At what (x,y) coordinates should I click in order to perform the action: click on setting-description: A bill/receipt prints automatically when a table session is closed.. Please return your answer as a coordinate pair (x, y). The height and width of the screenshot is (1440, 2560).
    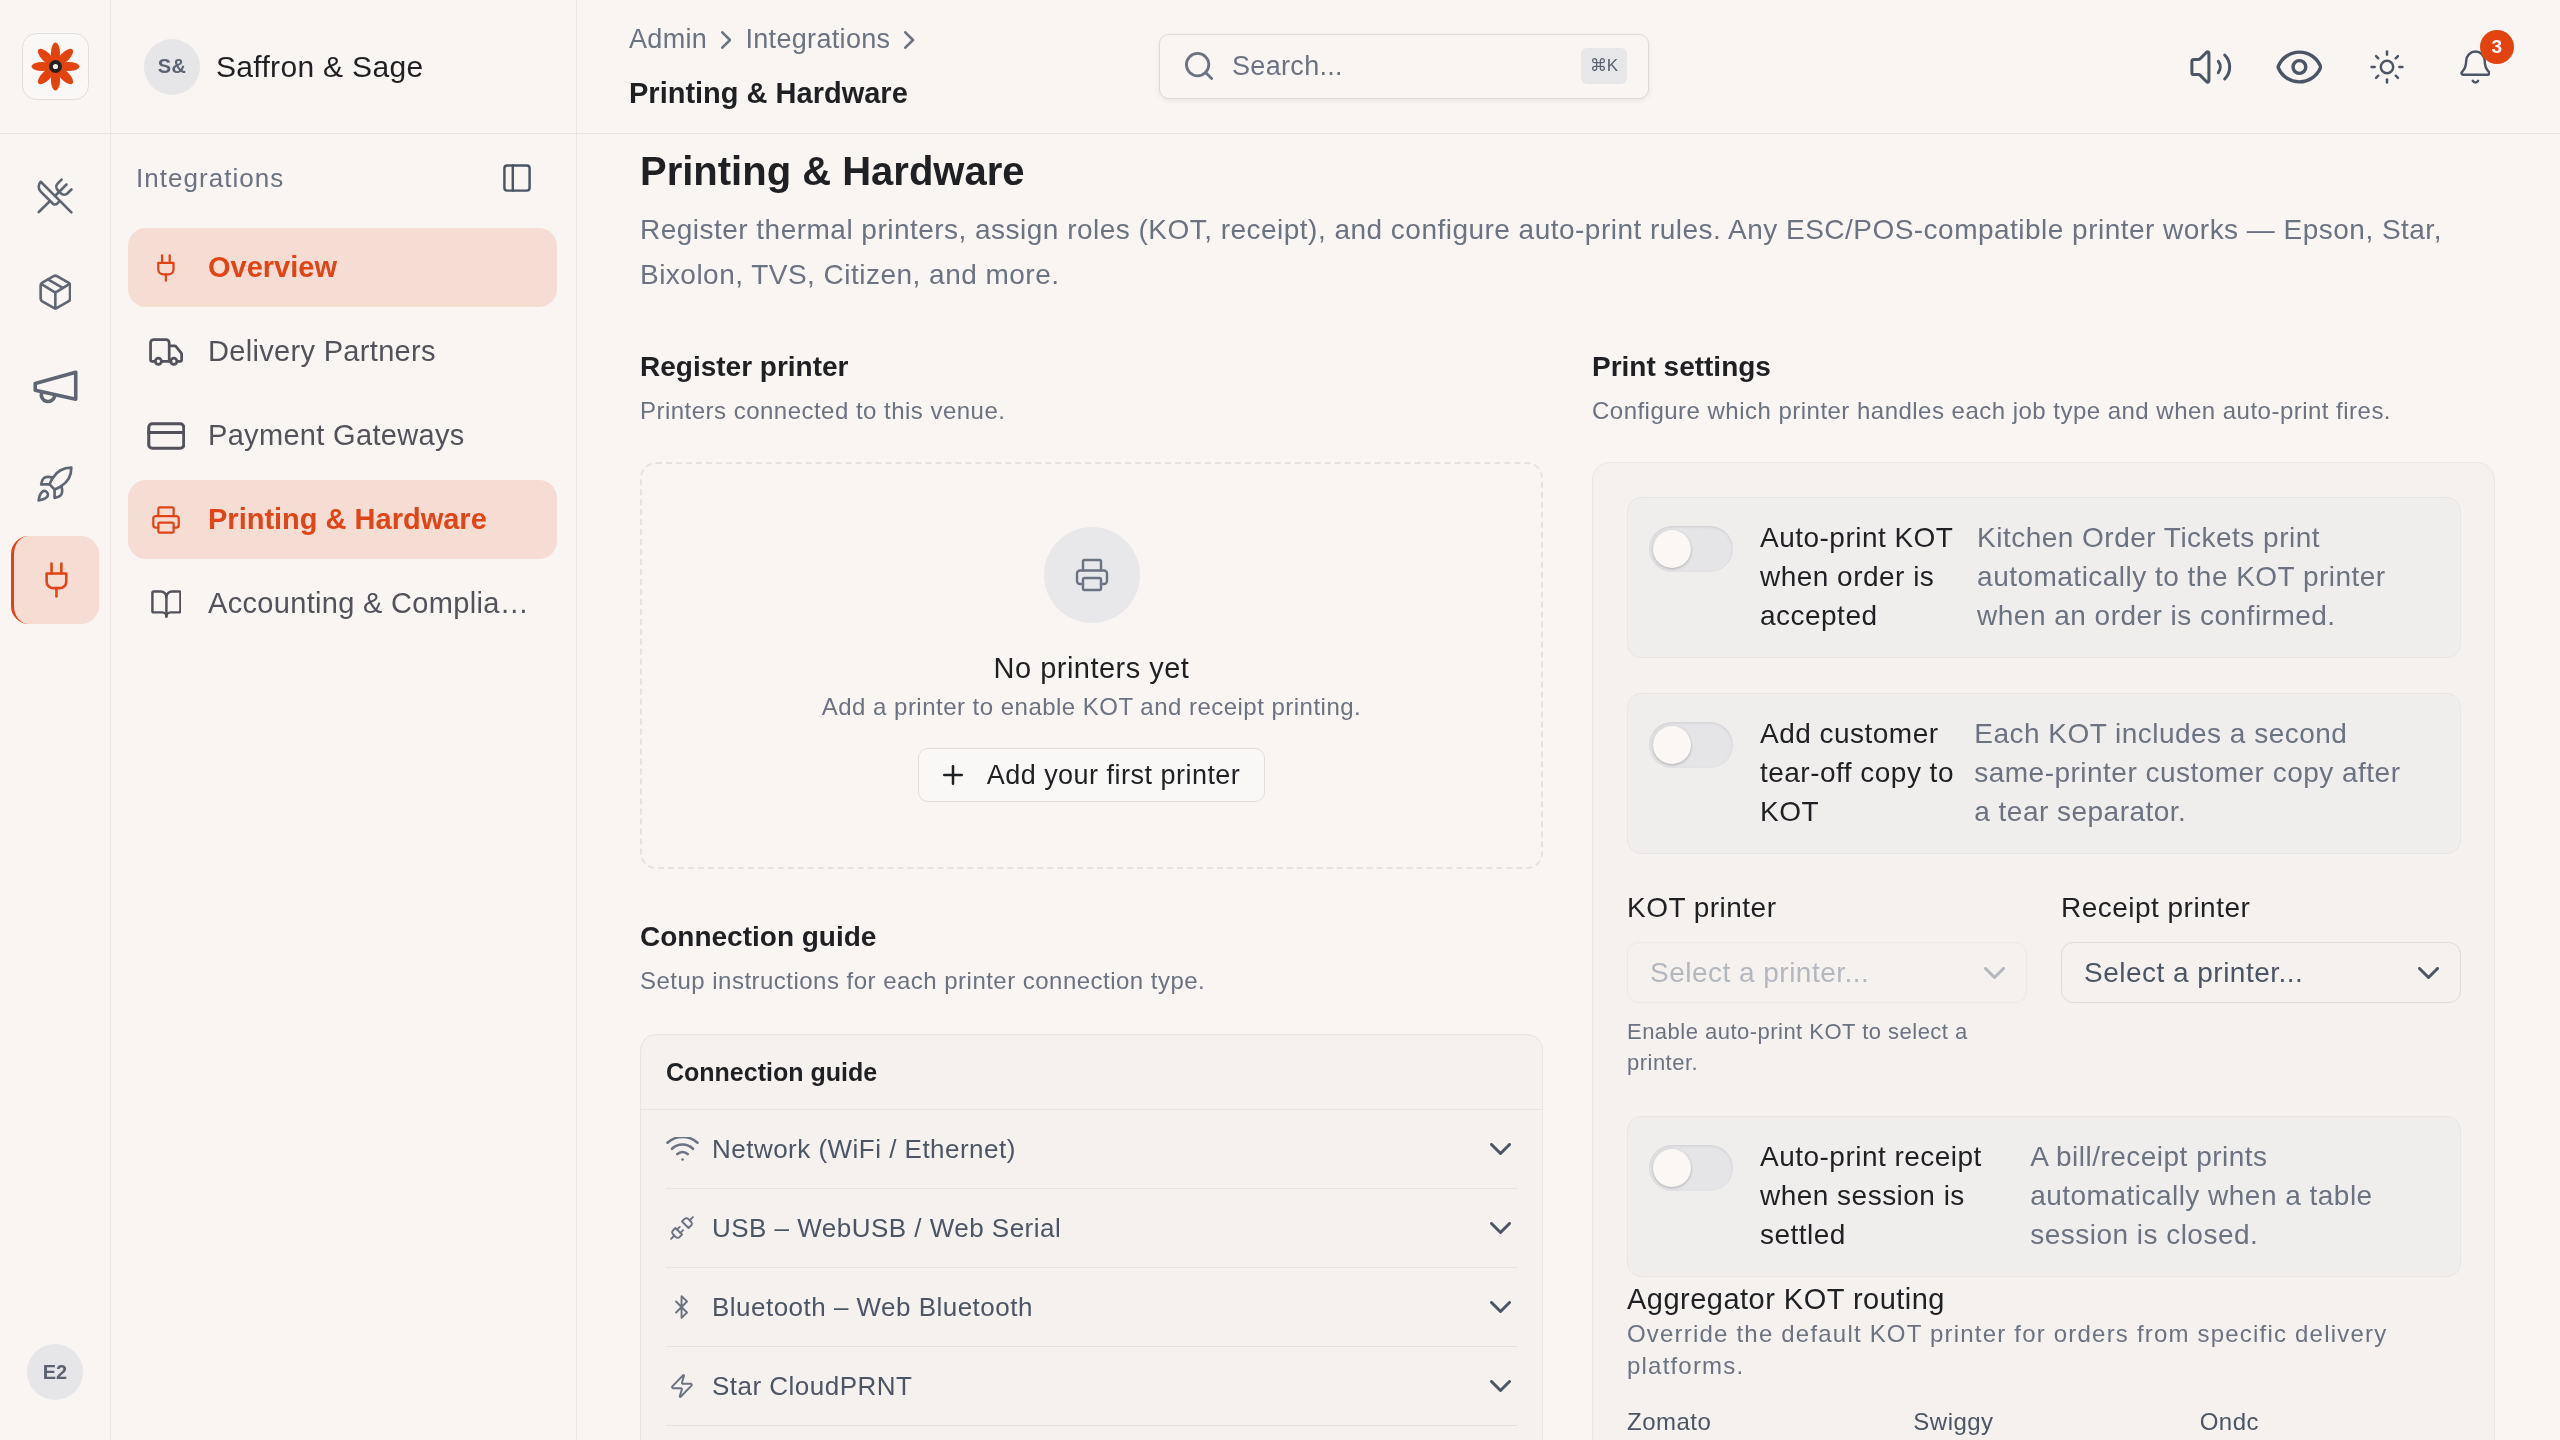
    Looking at the image, I should click on (2202, 1196).